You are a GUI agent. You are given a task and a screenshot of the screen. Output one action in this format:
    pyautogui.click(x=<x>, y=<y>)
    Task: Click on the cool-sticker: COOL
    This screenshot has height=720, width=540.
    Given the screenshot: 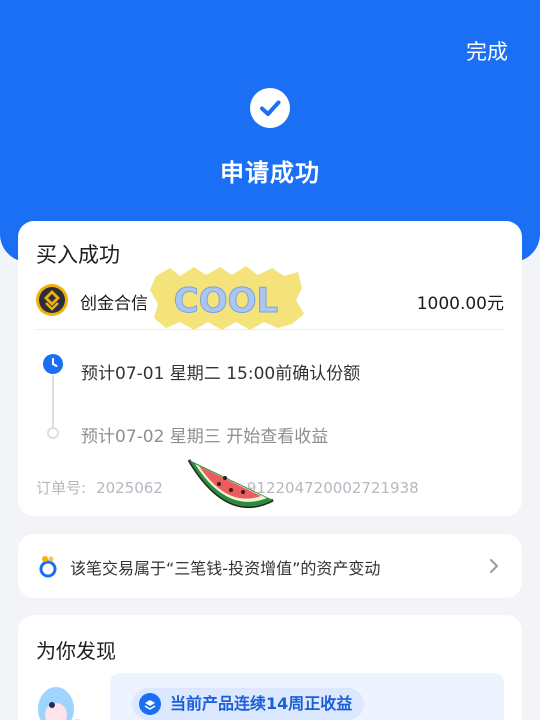 What is the action you would take?
    pyautogui.click(x=227, y=298)
    